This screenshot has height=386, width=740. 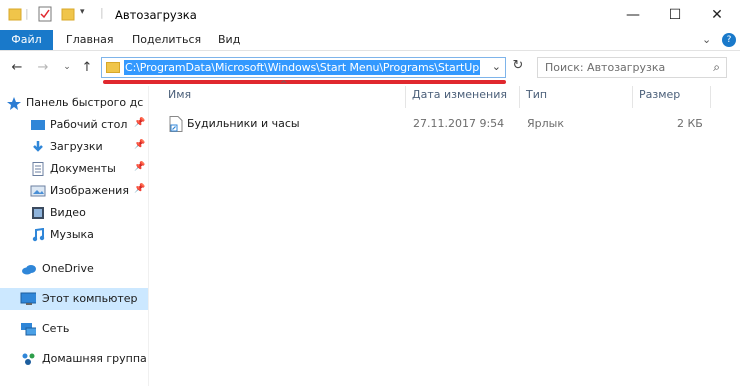 What do you see at coordinates (56, 328) in the screenshot?
I see `sidebar-item-label: Сеть` at bounding box center [56, 328].